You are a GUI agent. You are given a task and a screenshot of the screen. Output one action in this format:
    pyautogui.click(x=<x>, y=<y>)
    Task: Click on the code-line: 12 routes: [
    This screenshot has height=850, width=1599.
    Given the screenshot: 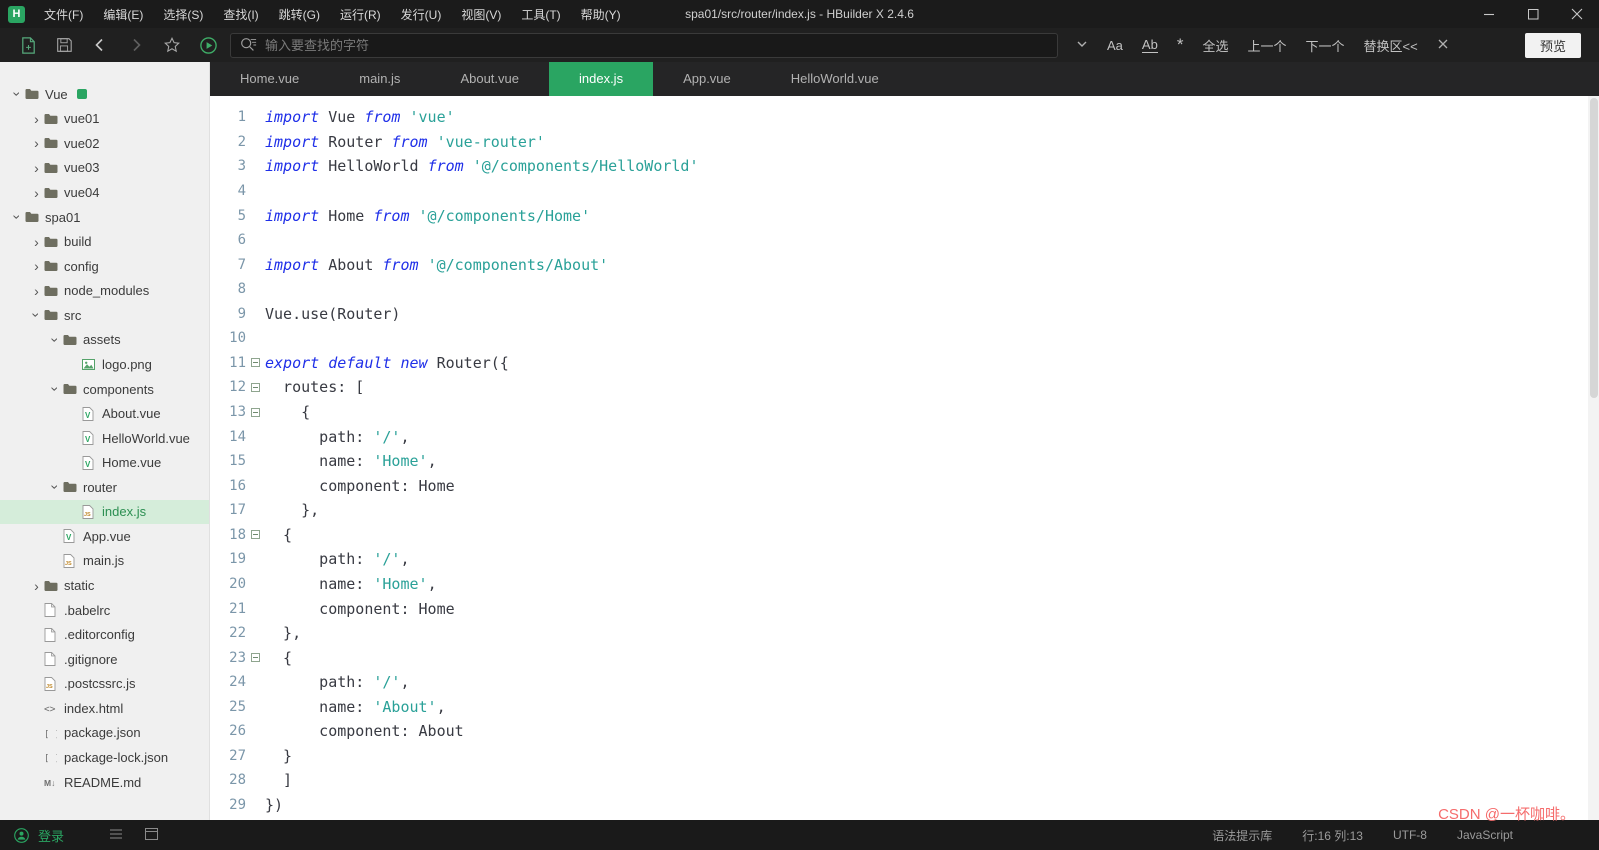 What is the action you would take?
    pyautogui.click(x=904, y=387)
    